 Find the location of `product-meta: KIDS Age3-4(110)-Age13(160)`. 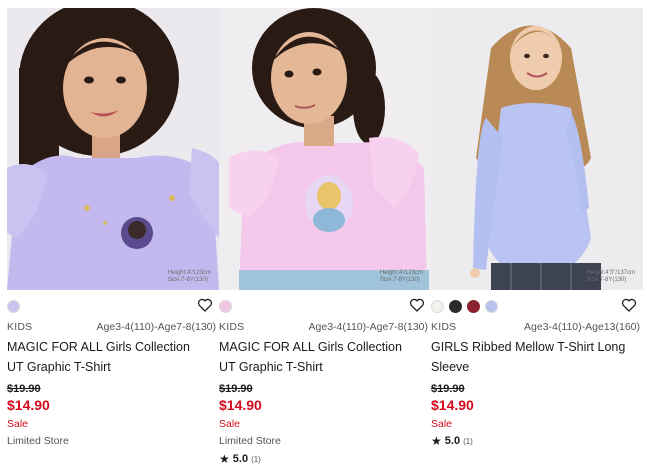

product-meta: KIDS Age3-4(110)-Age13(160) is located at coordinates (537, 327).